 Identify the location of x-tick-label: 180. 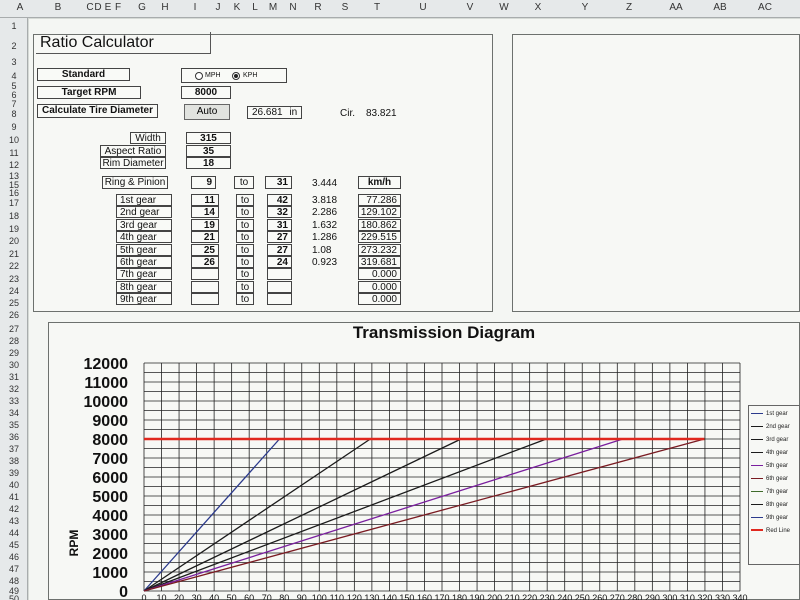
(459, 596).